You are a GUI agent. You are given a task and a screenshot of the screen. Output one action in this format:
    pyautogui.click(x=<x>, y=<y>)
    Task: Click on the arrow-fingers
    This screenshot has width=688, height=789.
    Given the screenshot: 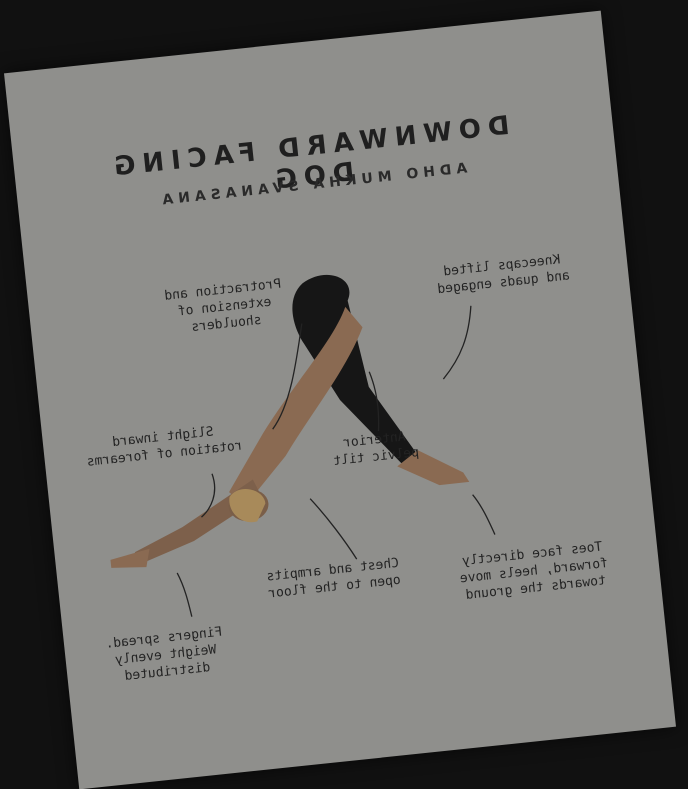 What is the action you would take?
    pyautogui.click(x=184, y=594)
    